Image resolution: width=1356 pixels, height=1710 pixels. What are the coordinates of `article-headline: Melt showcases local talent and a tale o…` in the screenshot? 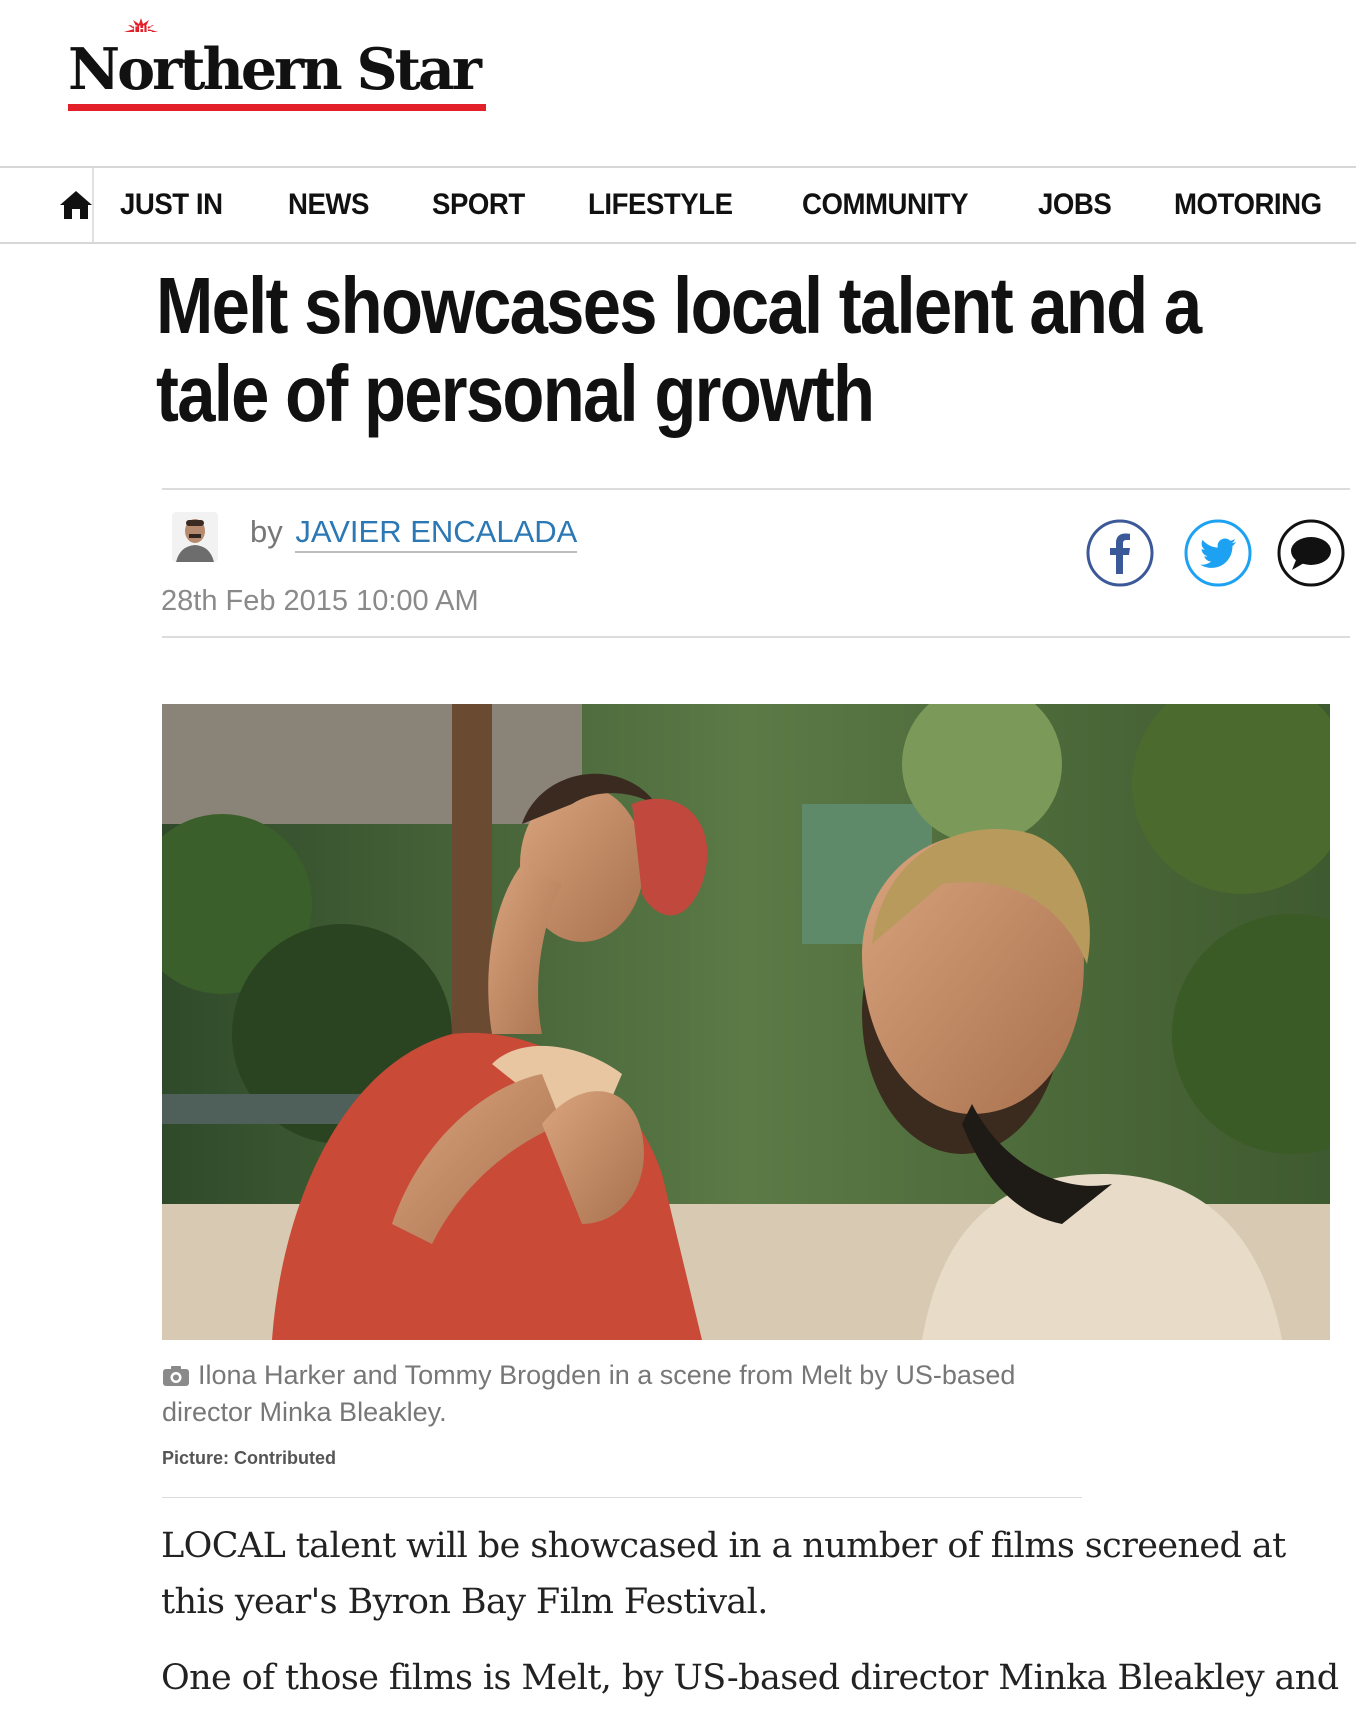 It's located at (731, 350).